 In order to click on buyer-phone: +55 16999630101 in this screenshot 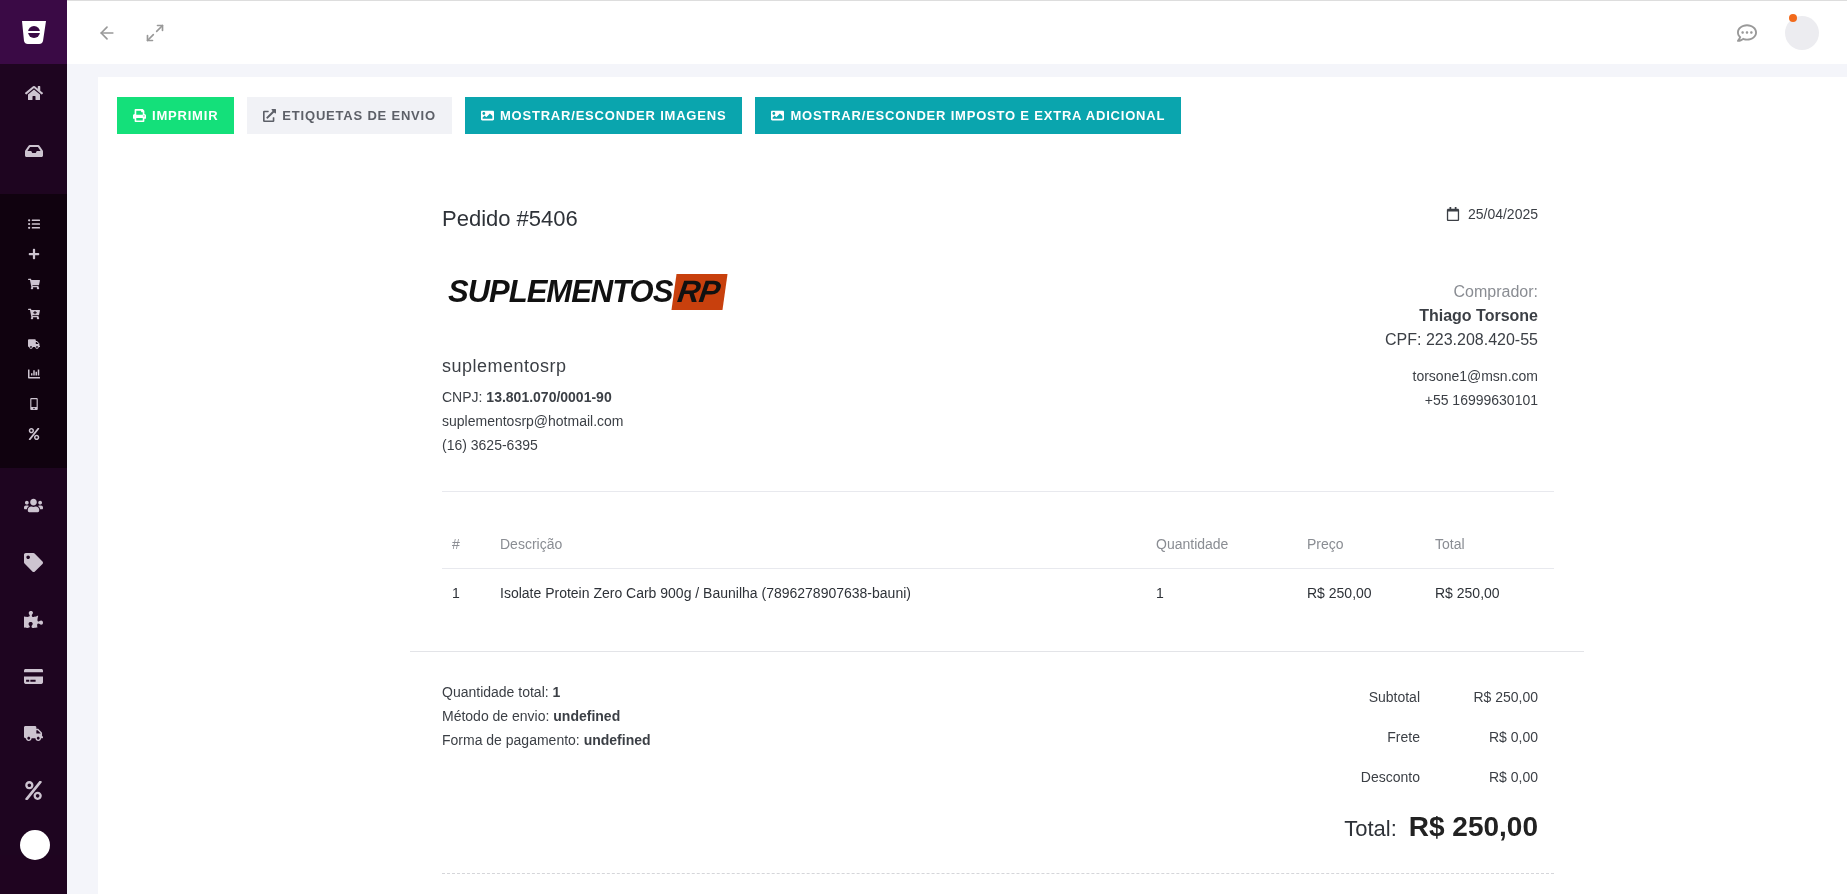, I will do `click(1481, 400)`.